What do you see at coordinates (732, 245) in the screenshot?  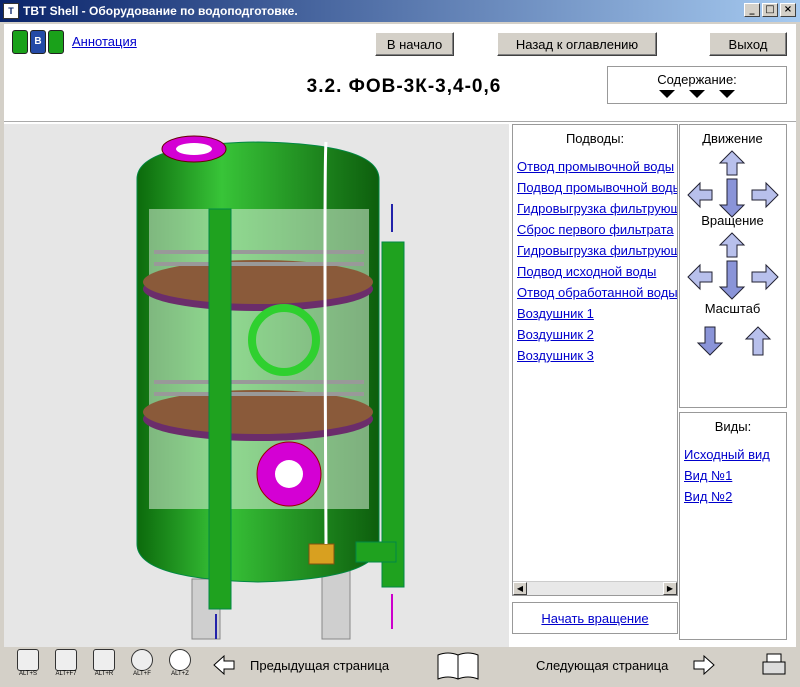 I see `rotate-up-icon` at bounding box center [732, 245].